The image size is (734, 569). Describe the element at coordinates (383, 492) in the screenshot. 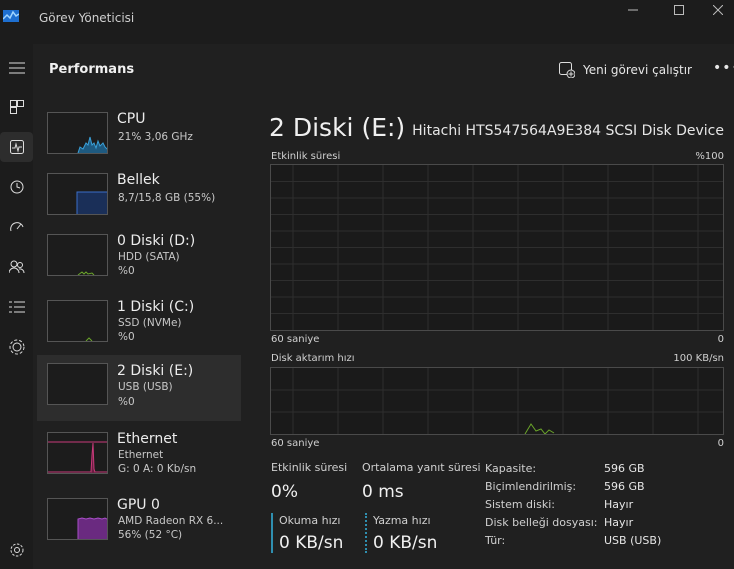

I see `response-time-stat-value: 0 ms` at that location.